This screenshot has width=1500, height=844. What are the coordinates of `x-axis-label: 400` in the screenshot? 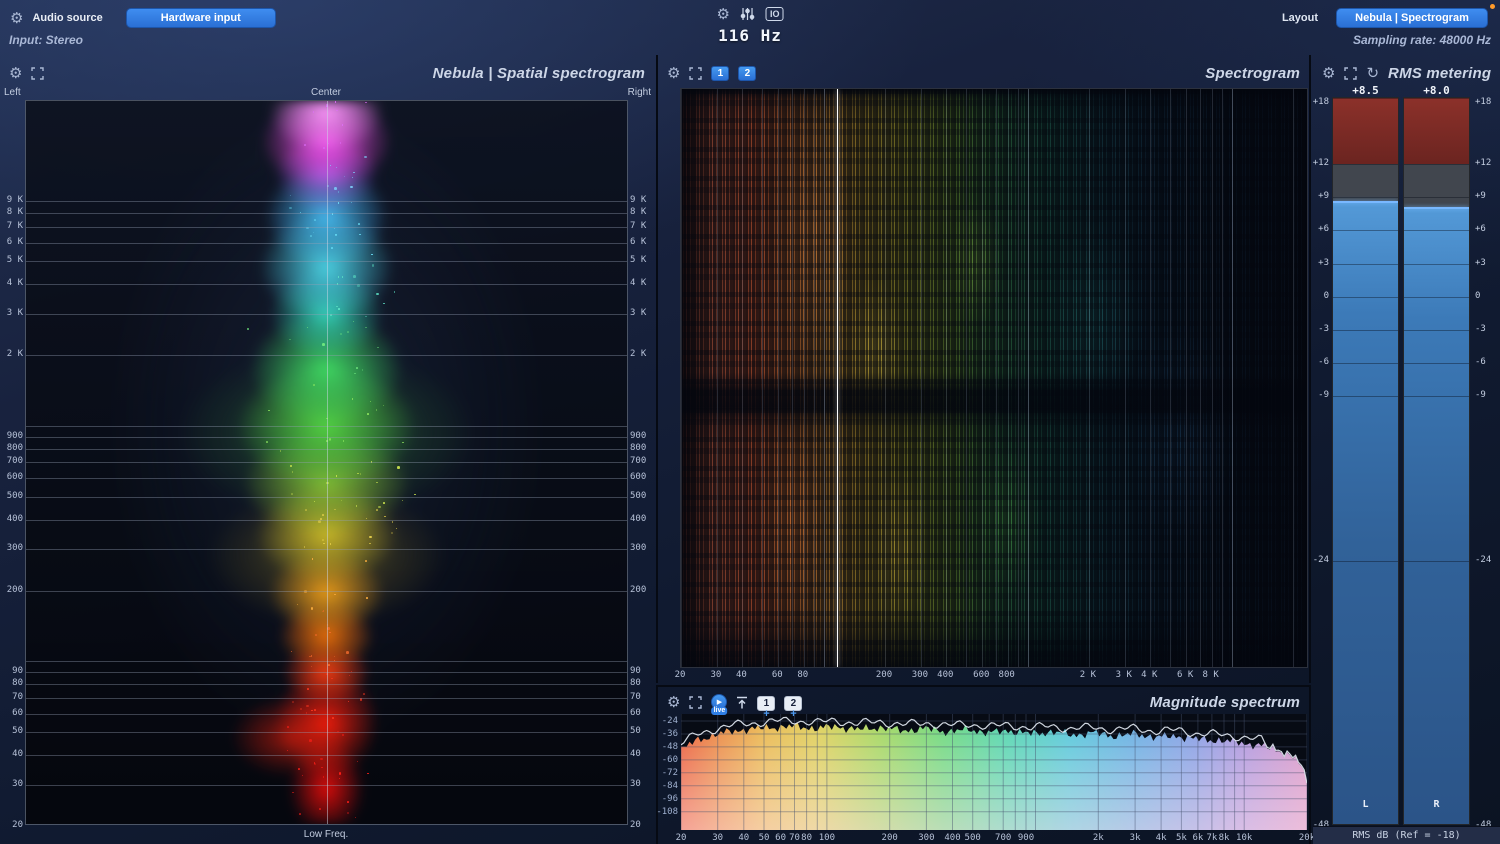 It's located at (945, 675).